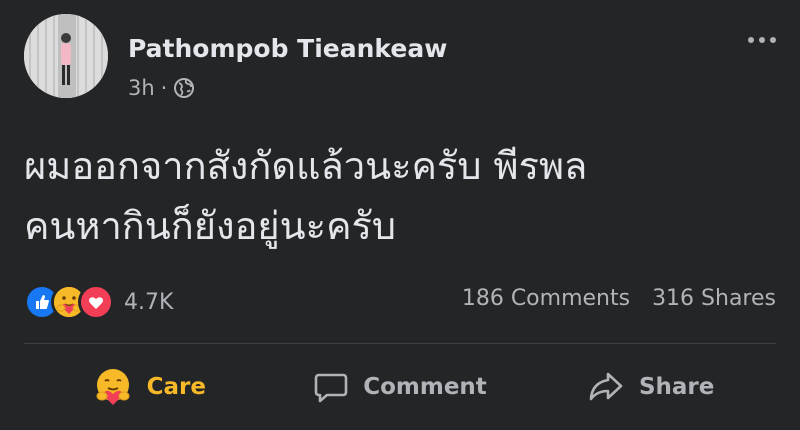 The width and height of the screenshot is (800, 430). Describe the element at coordinates (287, 48) in the screenshot. I see `author-name: Pathompob Tieankeaw` at that location.